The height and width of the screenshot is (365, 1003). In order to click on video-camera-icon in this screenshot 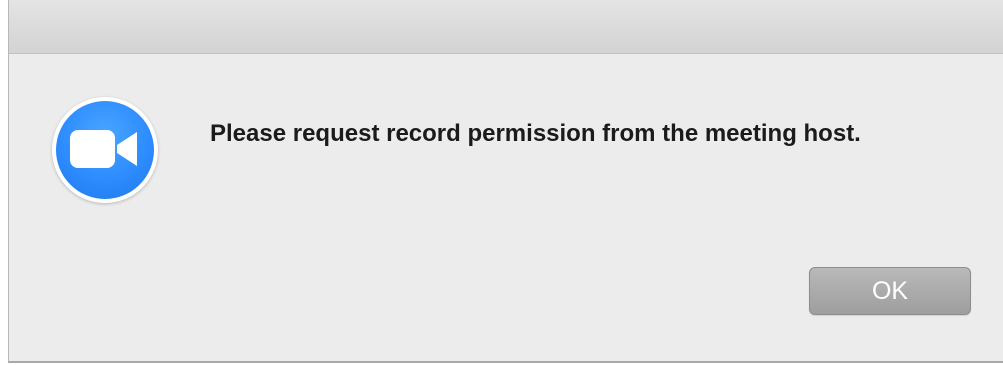, I will do `click(103, 149)`.